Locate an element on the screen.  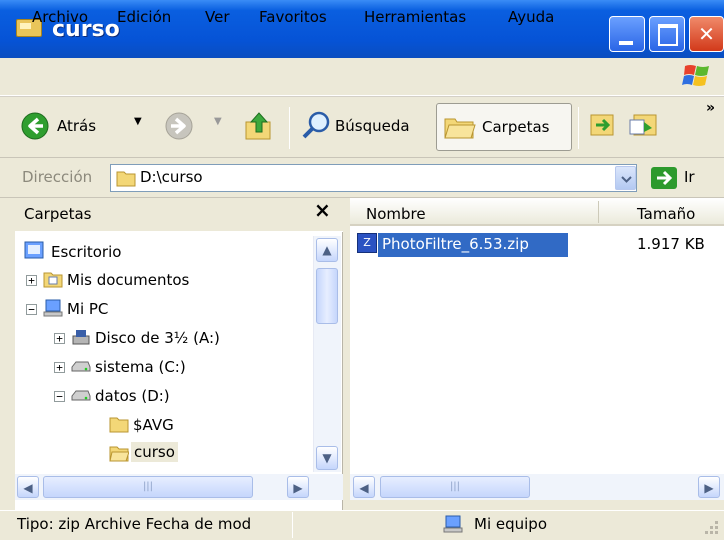
address-value: D:\curso is located at coordinates (171, 177).